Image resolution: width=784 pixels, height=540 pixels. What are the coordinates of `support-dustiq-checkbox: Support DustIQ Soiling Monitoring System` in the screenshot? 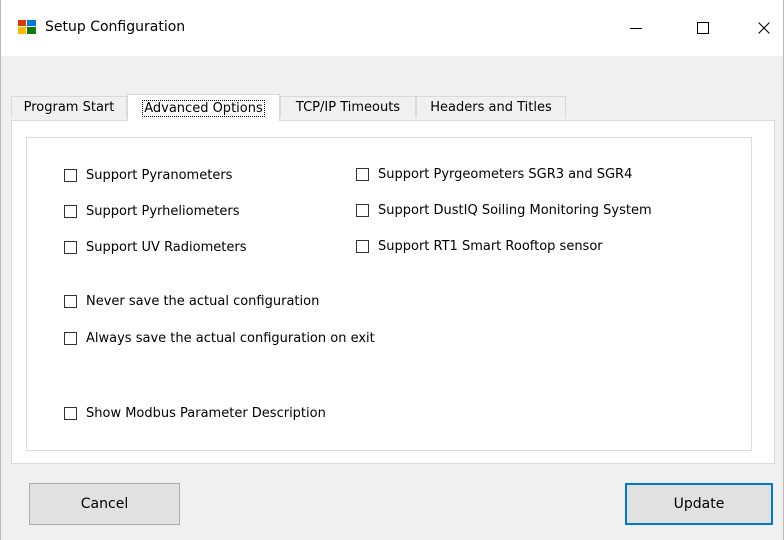 It's located at (504, 210).